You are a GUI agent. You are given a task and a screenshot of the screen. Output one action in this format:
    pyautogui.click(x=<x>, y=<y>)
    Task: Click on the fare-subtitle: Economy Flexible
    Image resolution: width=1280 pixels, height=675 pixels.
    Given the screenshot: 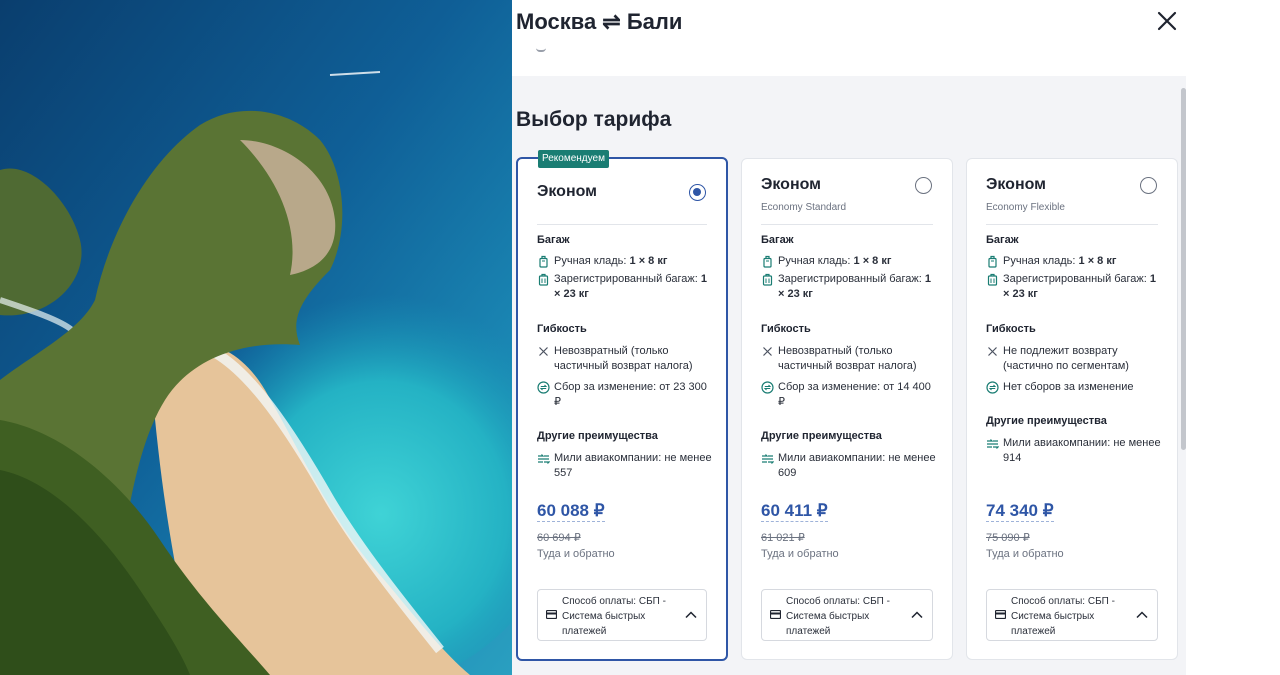 What is the action you would take?
    pyautogui.click(x=1025, y=207)
    